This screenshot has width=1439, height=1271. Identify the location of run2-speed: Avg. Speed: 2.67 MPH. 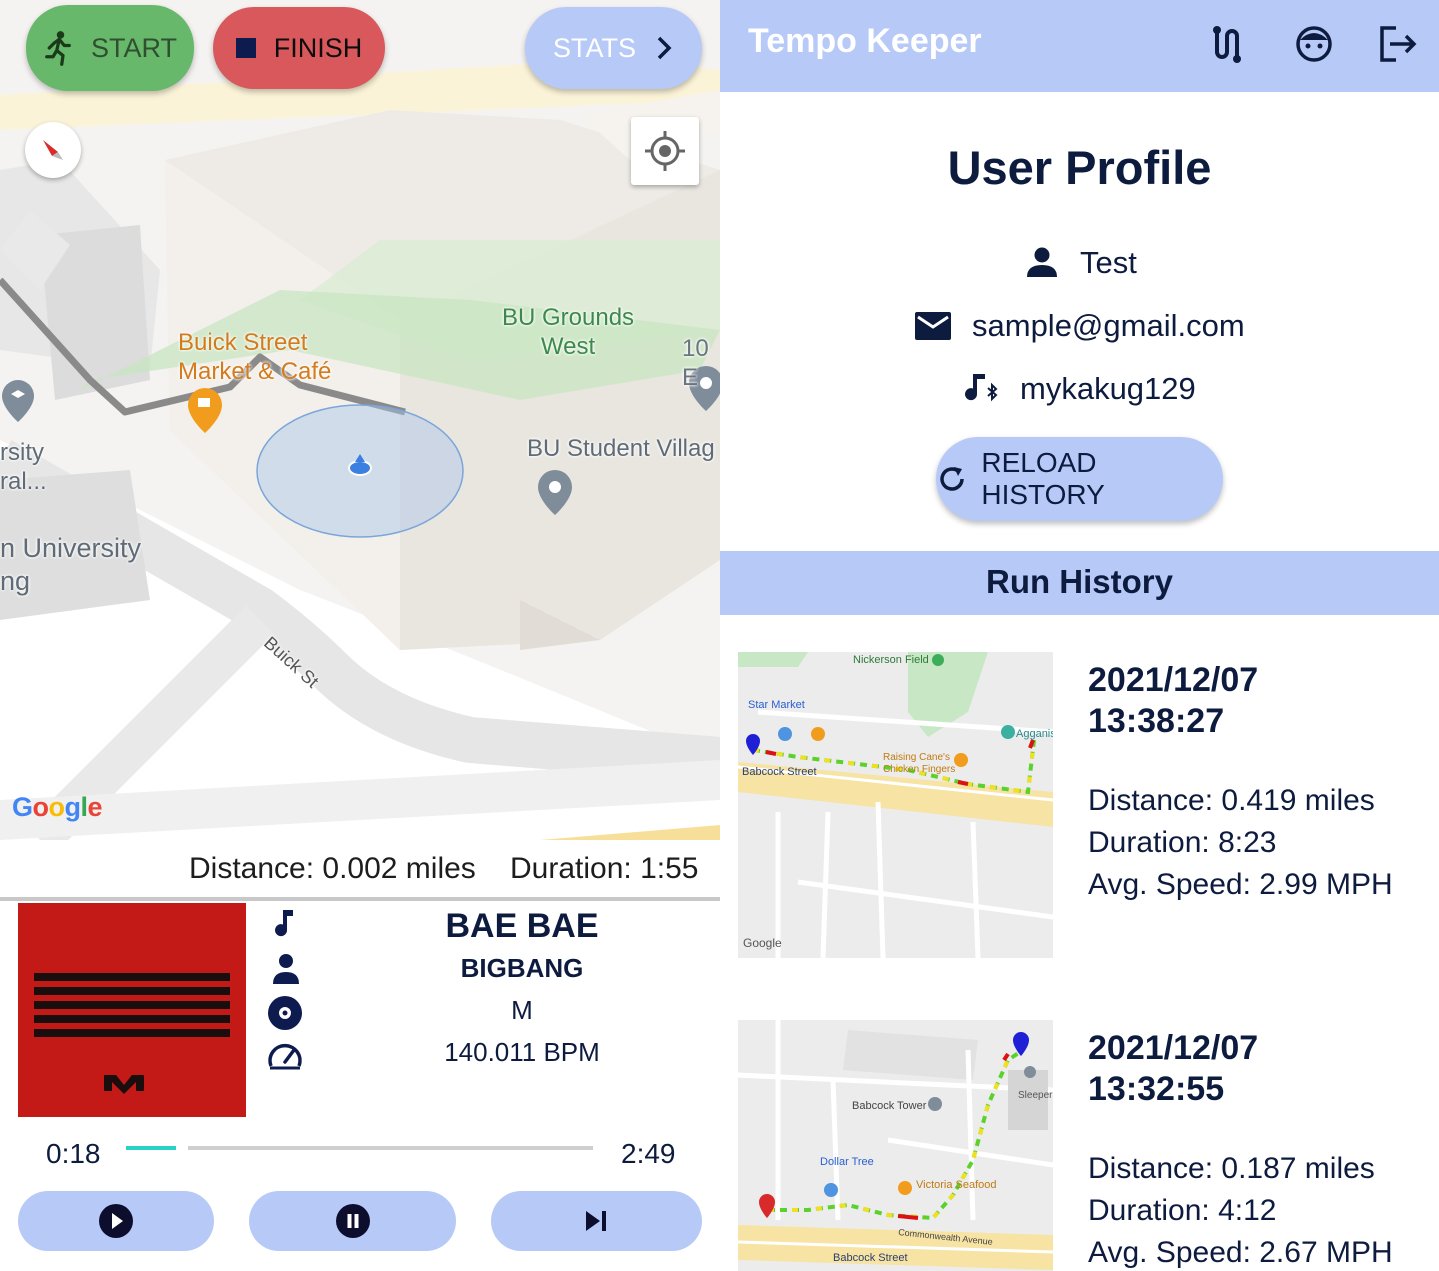
(1240, 1252).